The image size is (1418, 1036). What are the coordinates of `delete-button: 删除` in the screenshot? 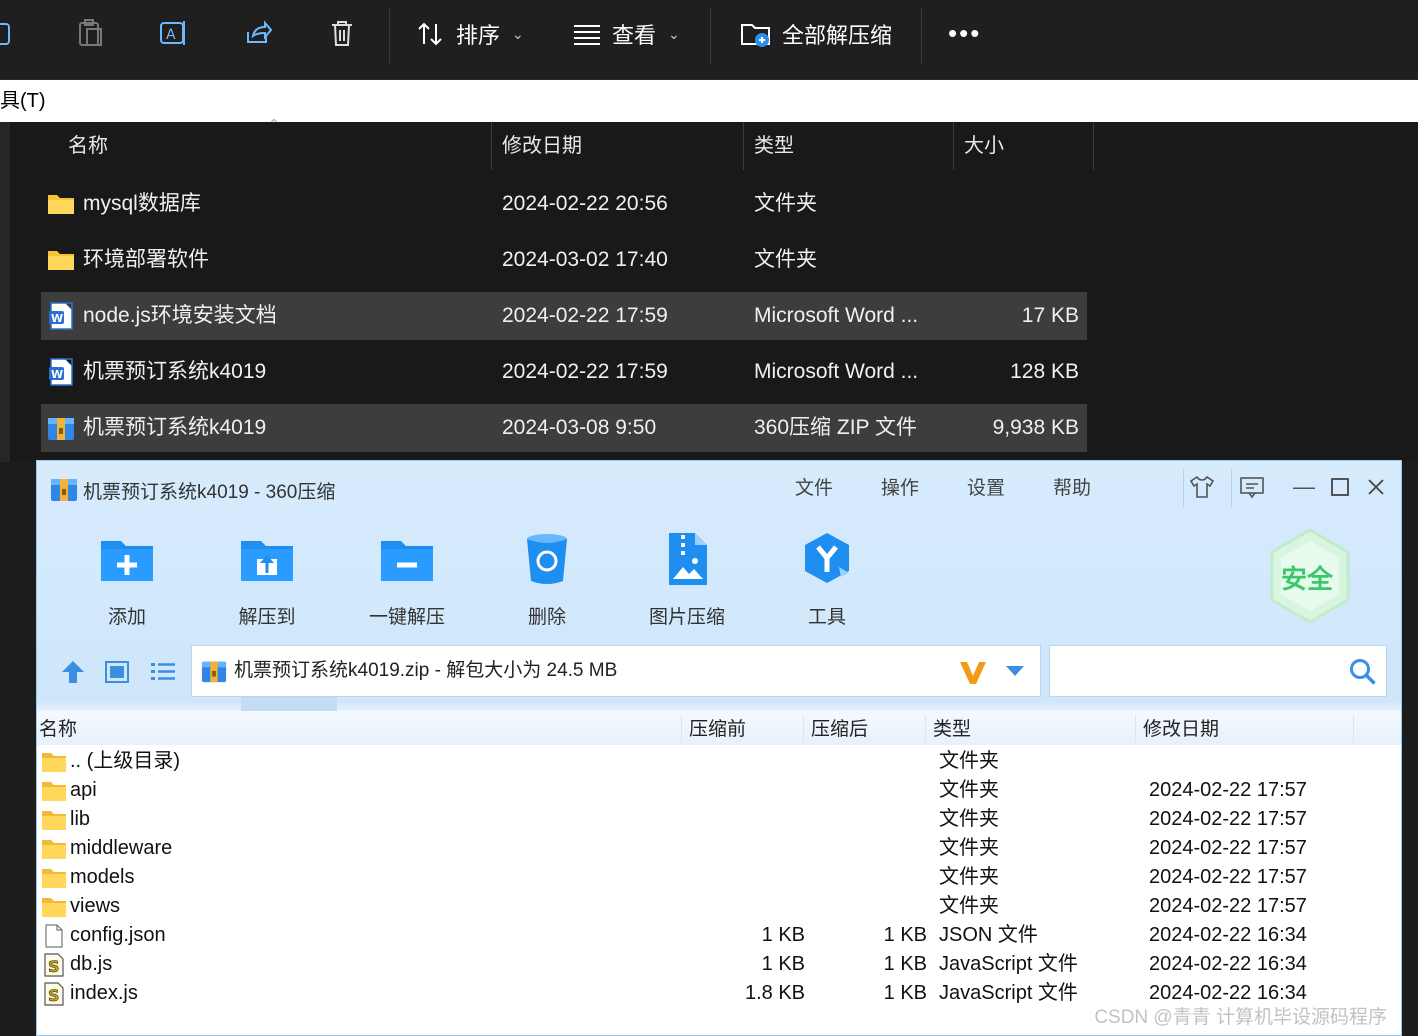 It's located at (547, 580).